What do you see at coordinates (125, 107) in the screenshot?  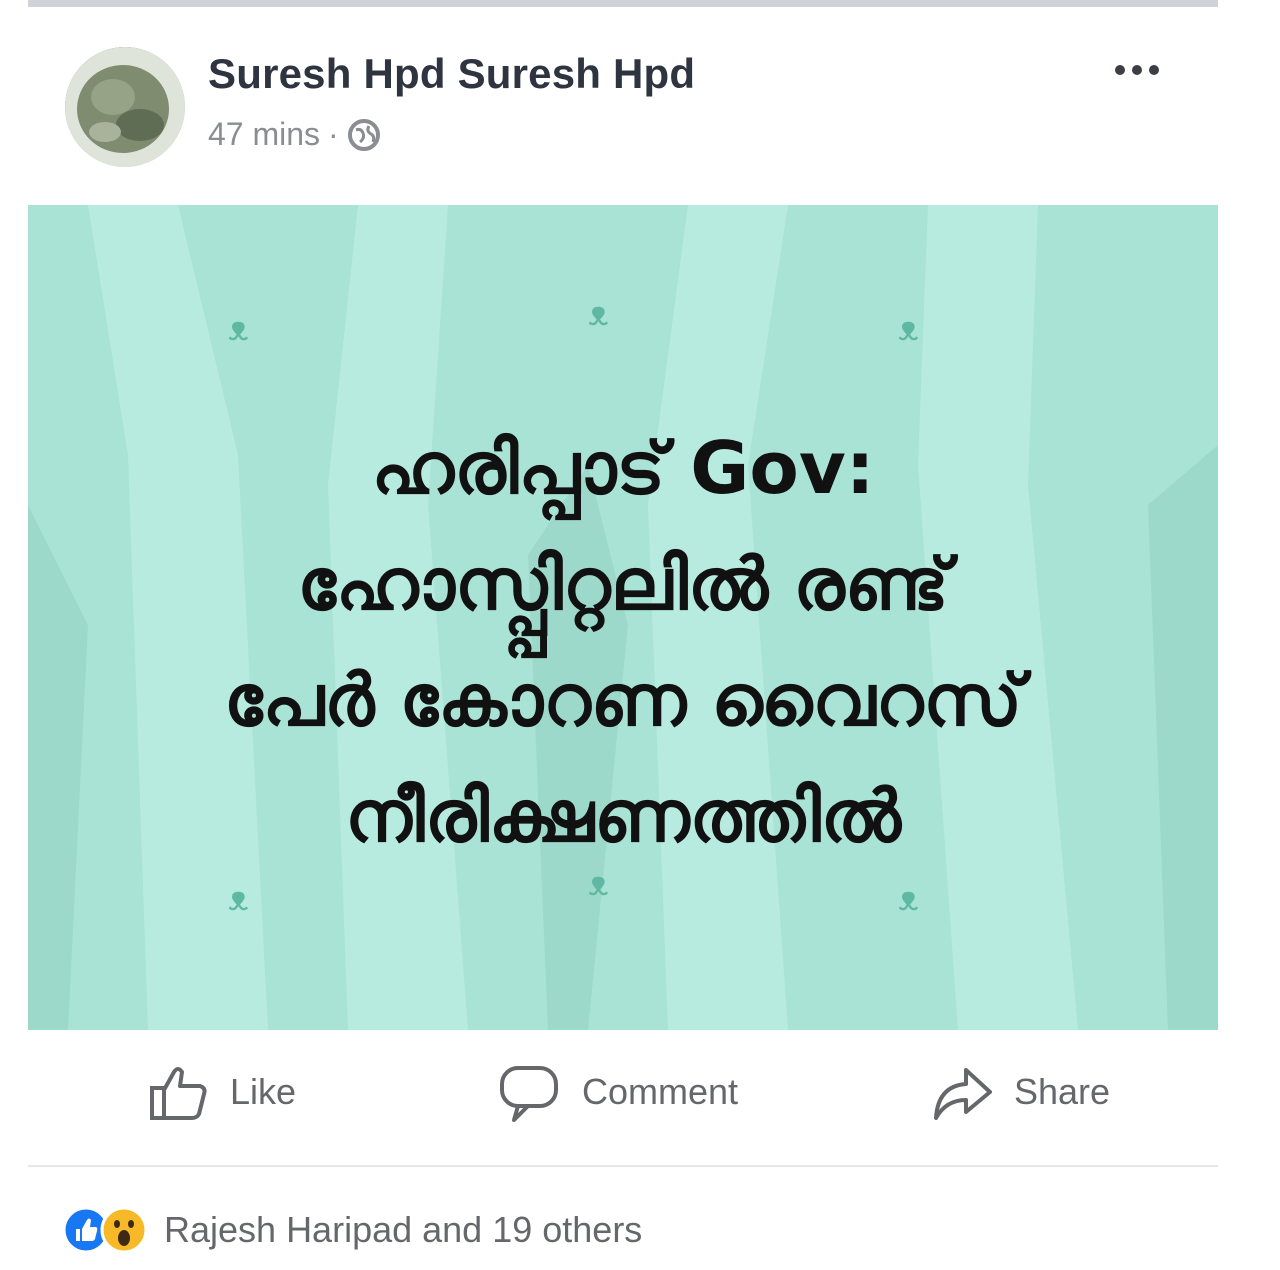 I see `avatar` at bounding box center [125, 107].